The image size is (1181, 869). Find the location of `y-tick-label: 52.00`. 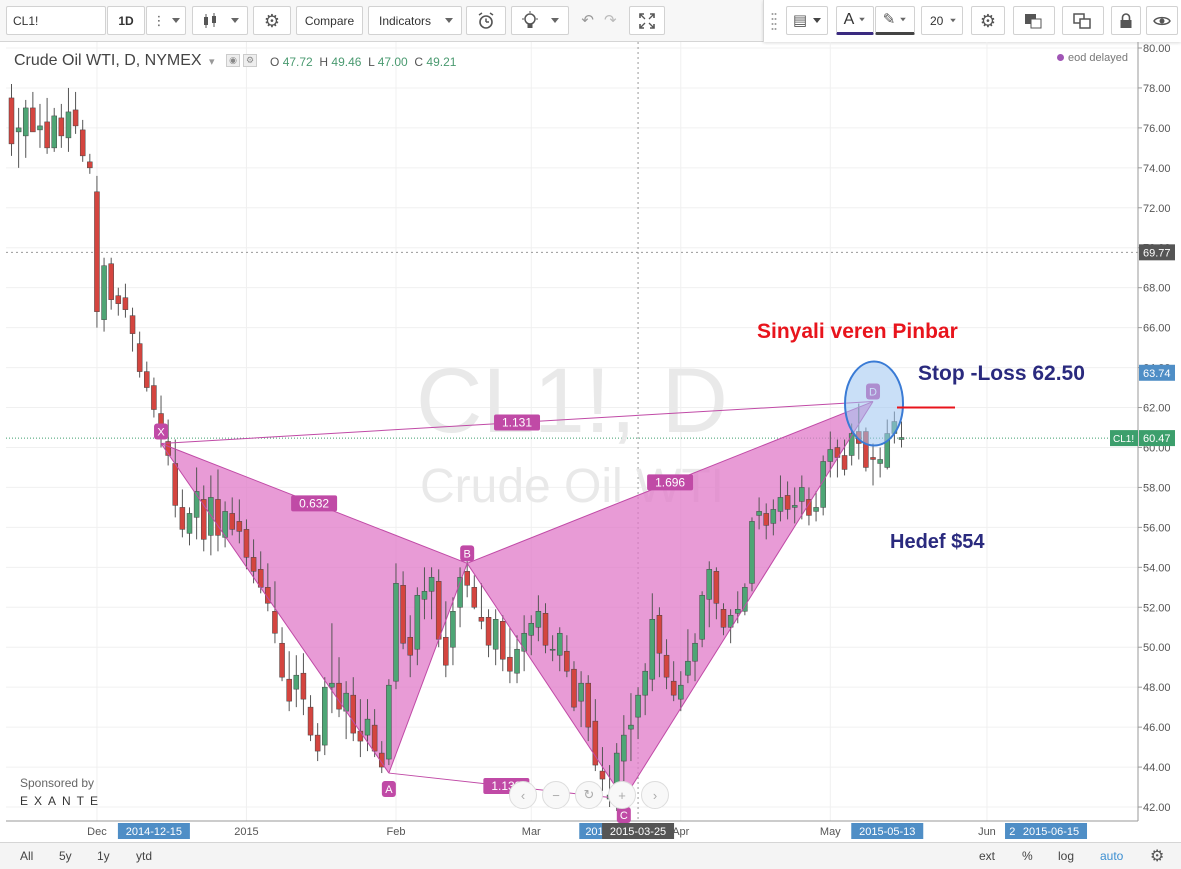

y-tick-label: 52.00 is located at coordinates (1157, 608).